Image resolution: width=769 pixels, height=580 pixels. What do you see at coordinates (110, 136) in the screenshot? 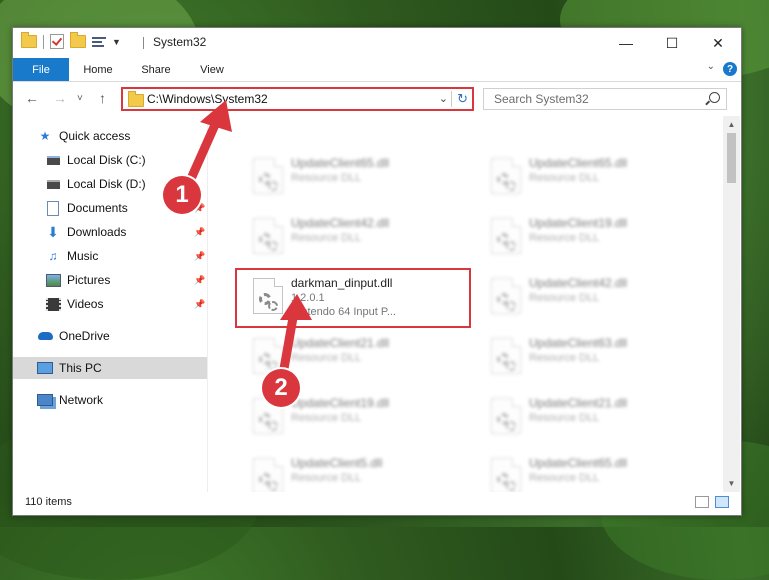
I see `sidebar-item-quick-access: ★ Quick access` at bounding box center [110, 136].